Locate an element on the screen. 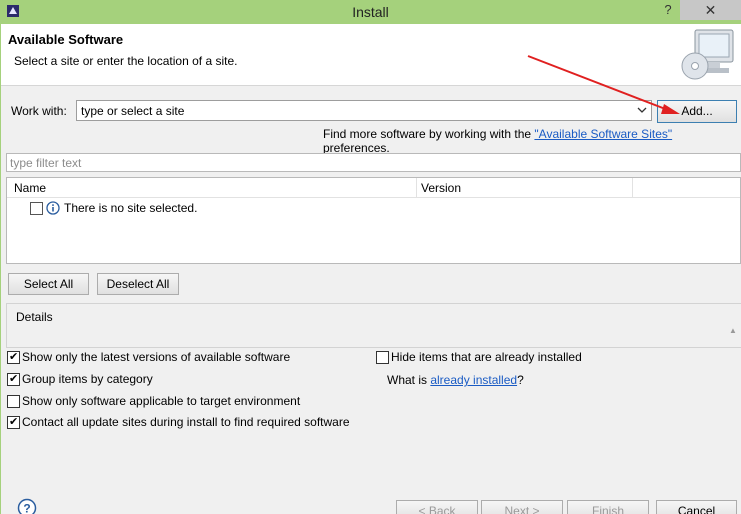 This screenshot has width=741, height=514. dropdown-arrow-icon is located at coordinates (642, 110).